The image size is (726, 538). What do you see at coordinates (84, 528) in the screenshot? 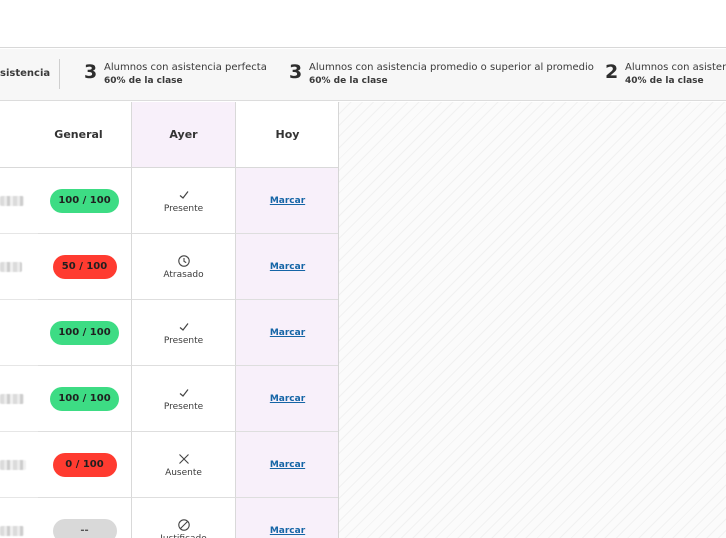
I see `score-badge: --` at bounding box center [84, 528].